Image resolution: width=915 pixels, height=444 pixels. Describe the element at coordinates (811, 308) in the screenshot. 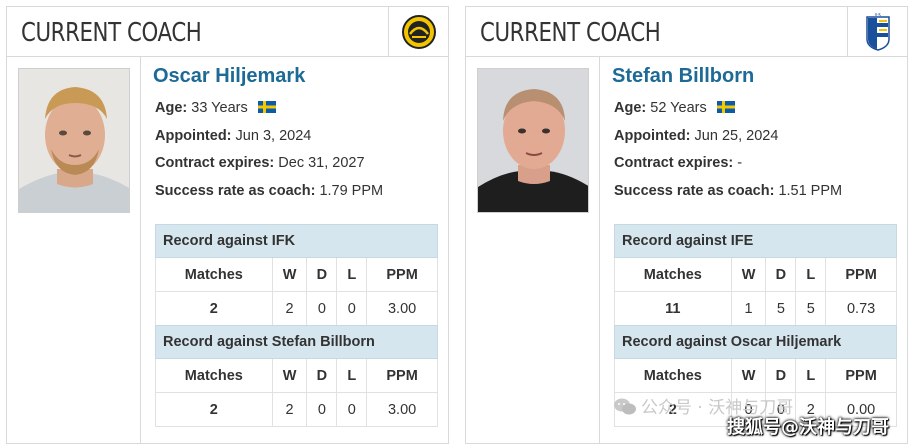

I see `losses-cell: 5` at that location.